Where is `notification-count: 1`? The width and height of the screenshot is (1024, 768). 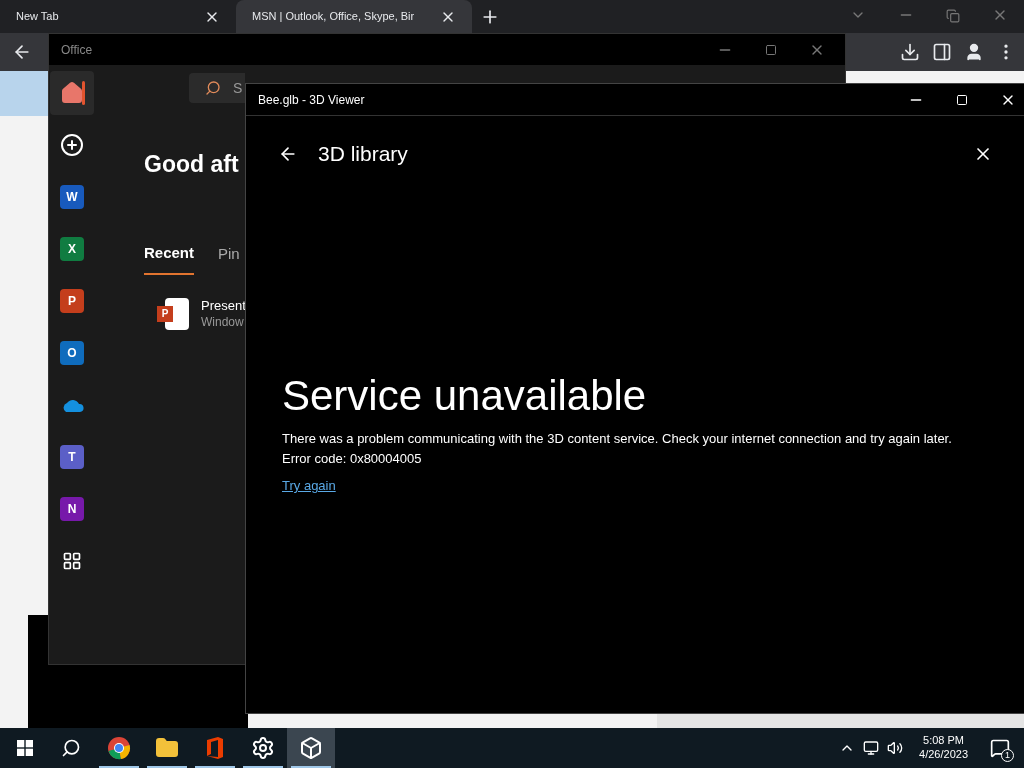
notification-count: 1 is located at coordinates (1007, 755).